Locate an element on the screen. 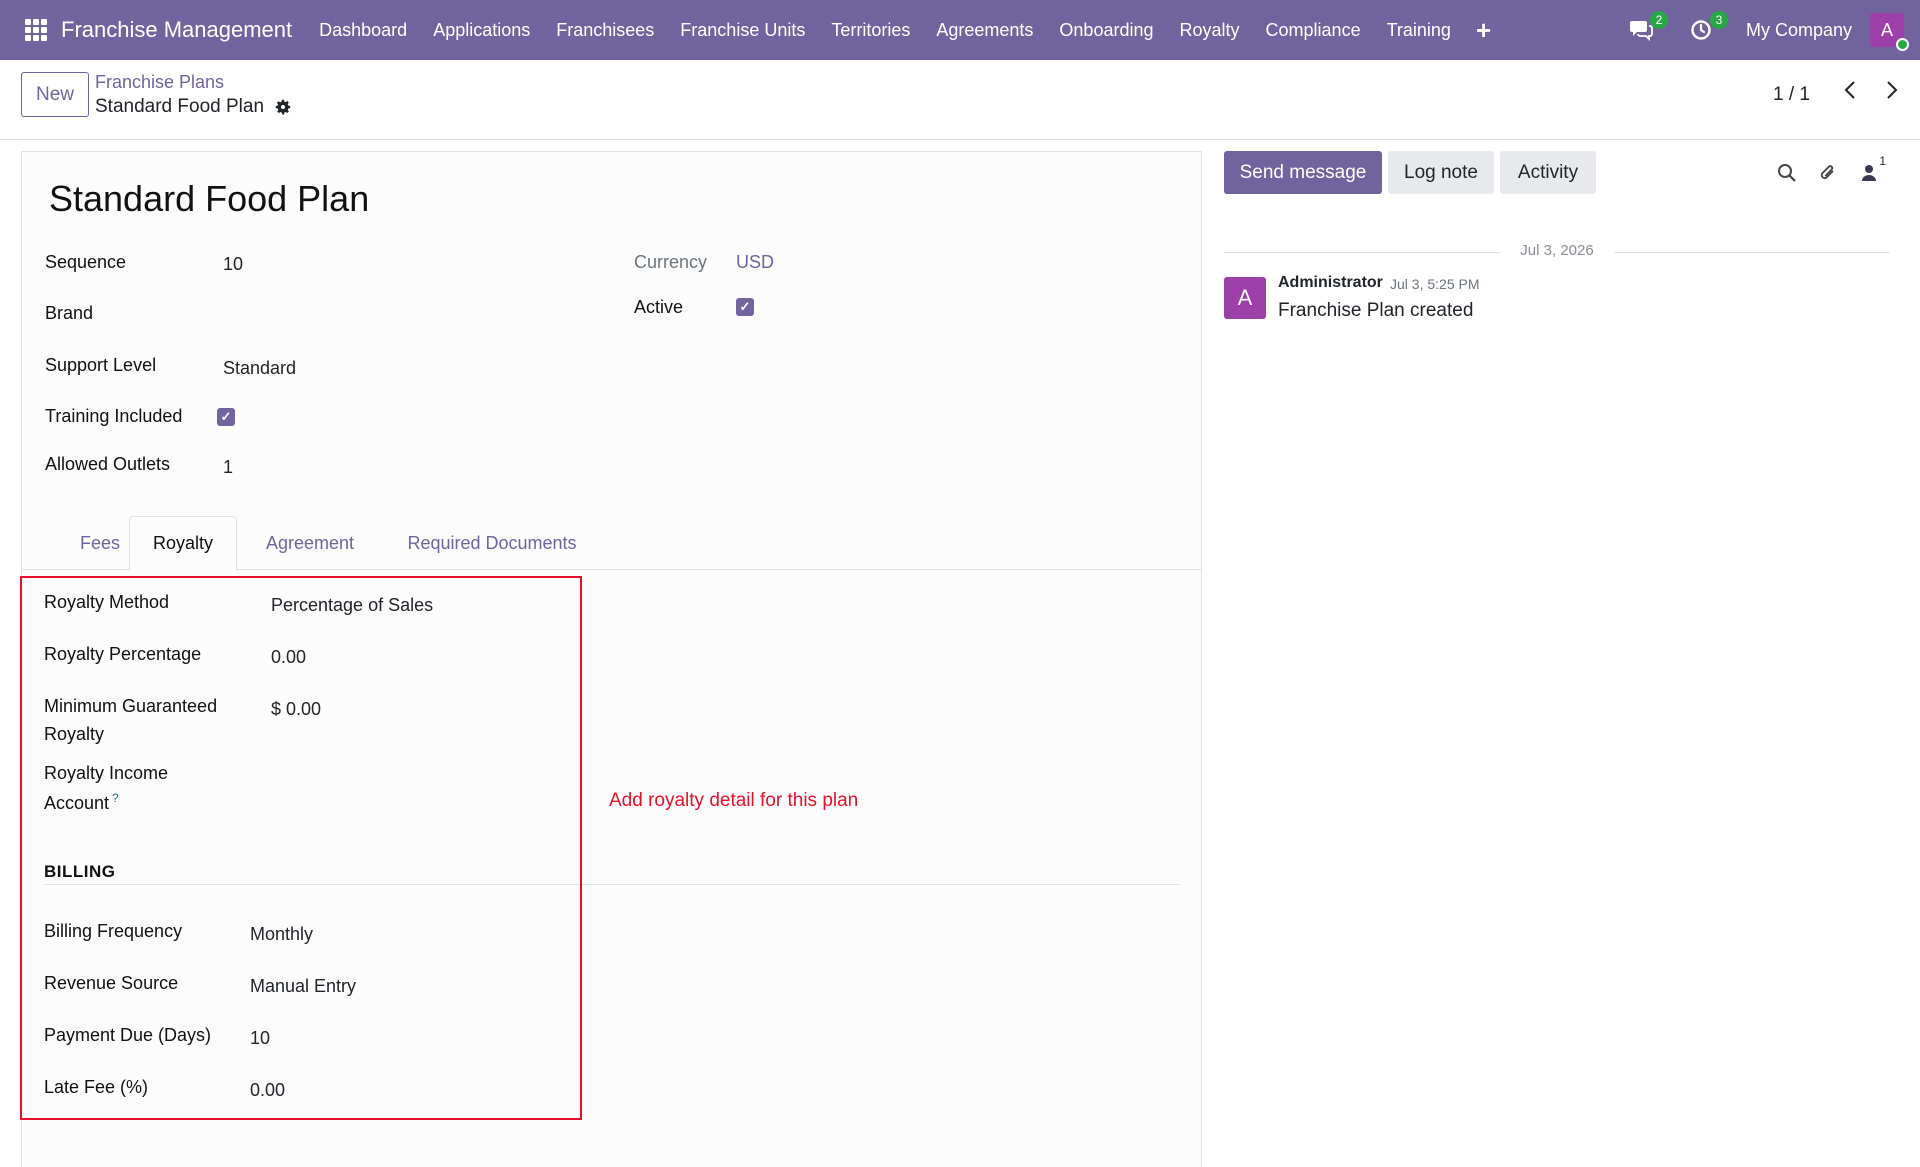 The image size is (1920, 1167). breadcrumb-franchise-plans: Franchise Plans is located at coordinates (159, 82).